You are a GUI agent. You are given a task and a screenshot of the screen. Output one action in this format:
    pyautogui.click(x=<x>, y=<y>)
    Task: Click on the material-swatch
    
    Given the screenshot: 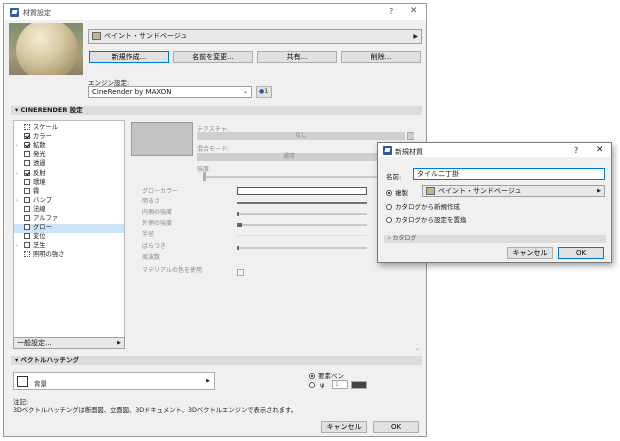 What is the action you would take?
    pyautogui.click(x=430, y=191)
    